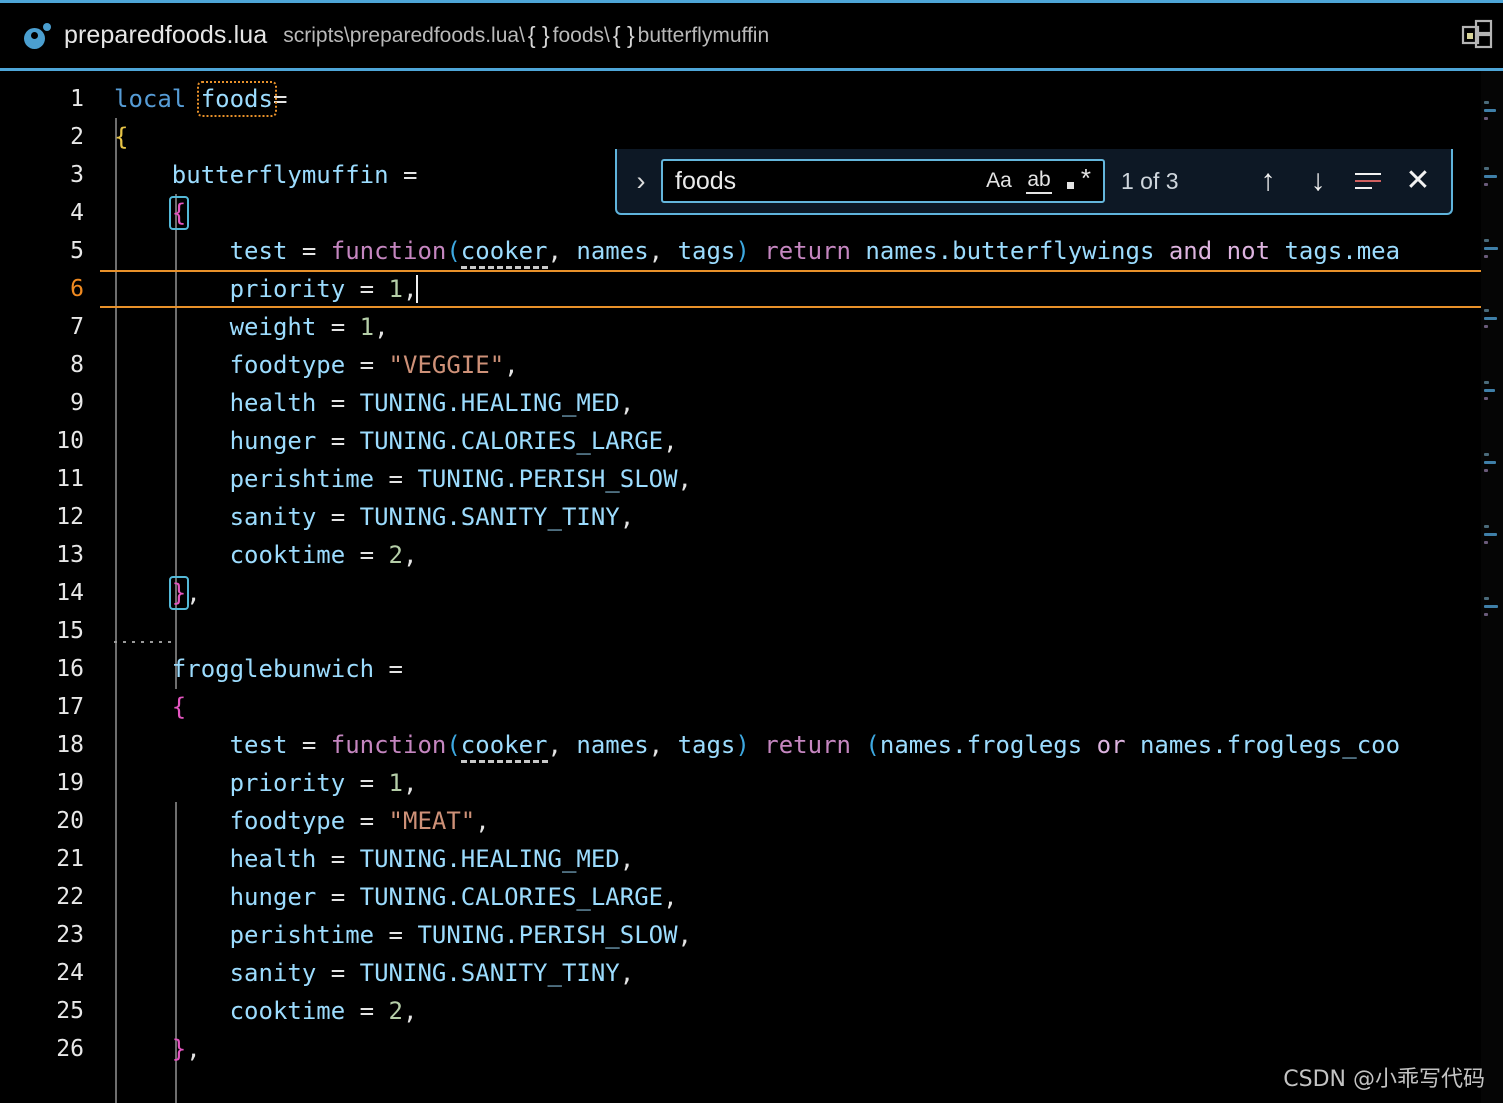 The width and height of the screenshot is (1503, 1103). I want to click on code-line: },, so click(801, 593).